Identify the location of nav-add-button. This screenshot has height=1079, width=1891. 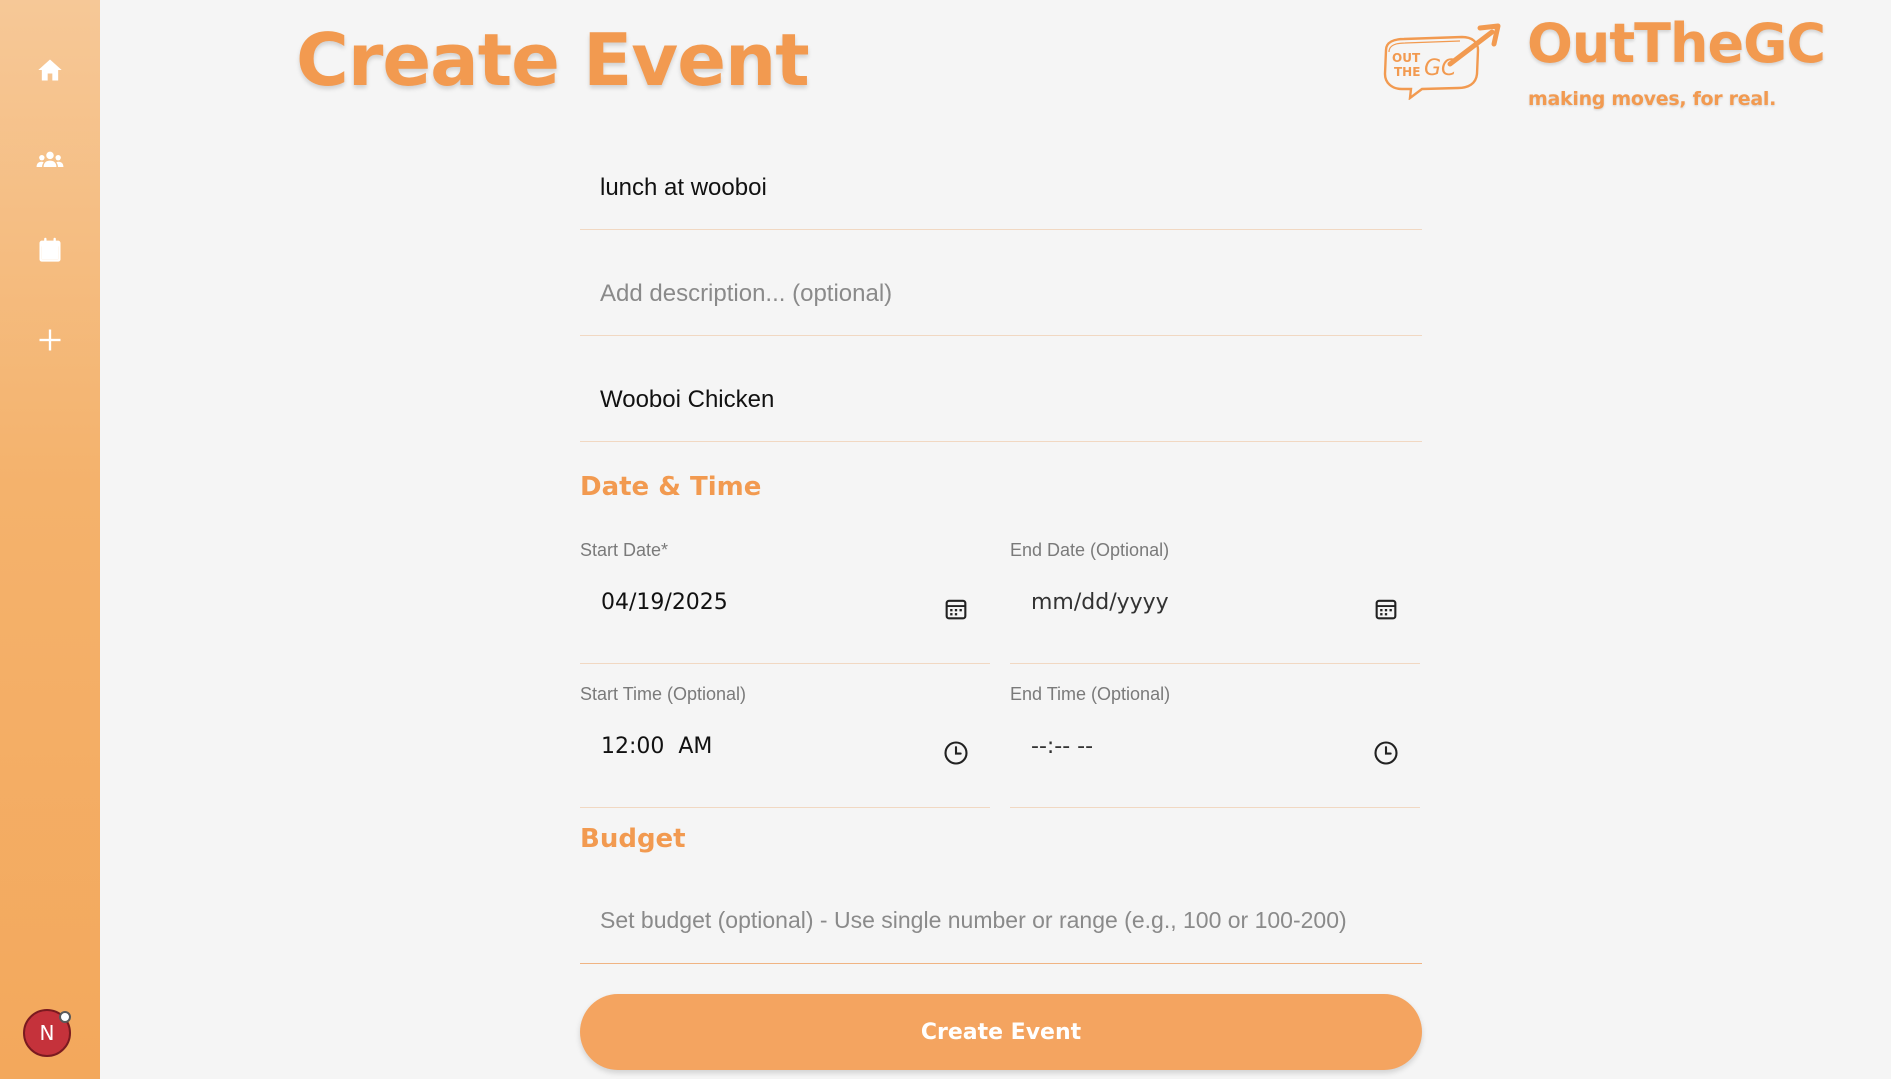
(50, 340).